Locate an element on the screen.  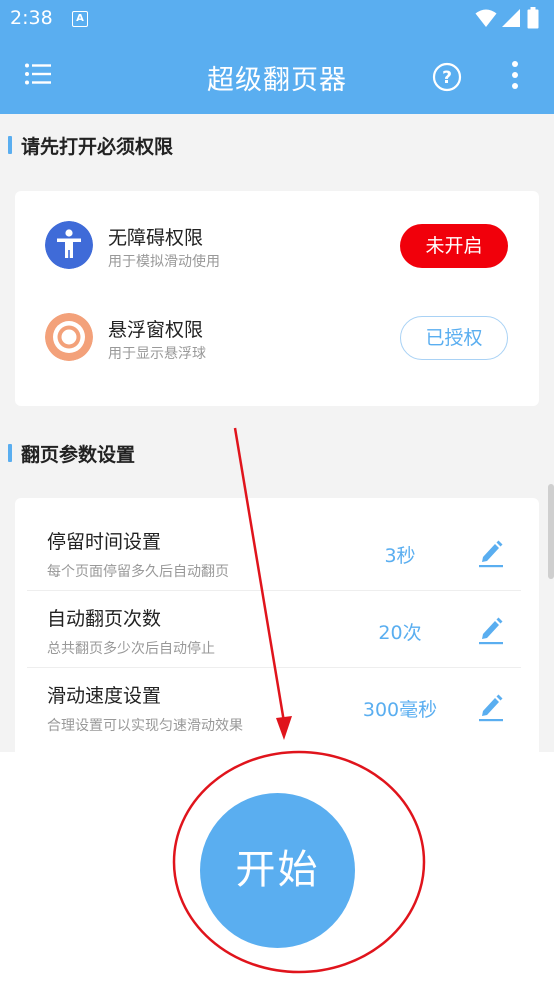
permission-desc: 用于显示悬浮球 is located at coordinates (157, 354).